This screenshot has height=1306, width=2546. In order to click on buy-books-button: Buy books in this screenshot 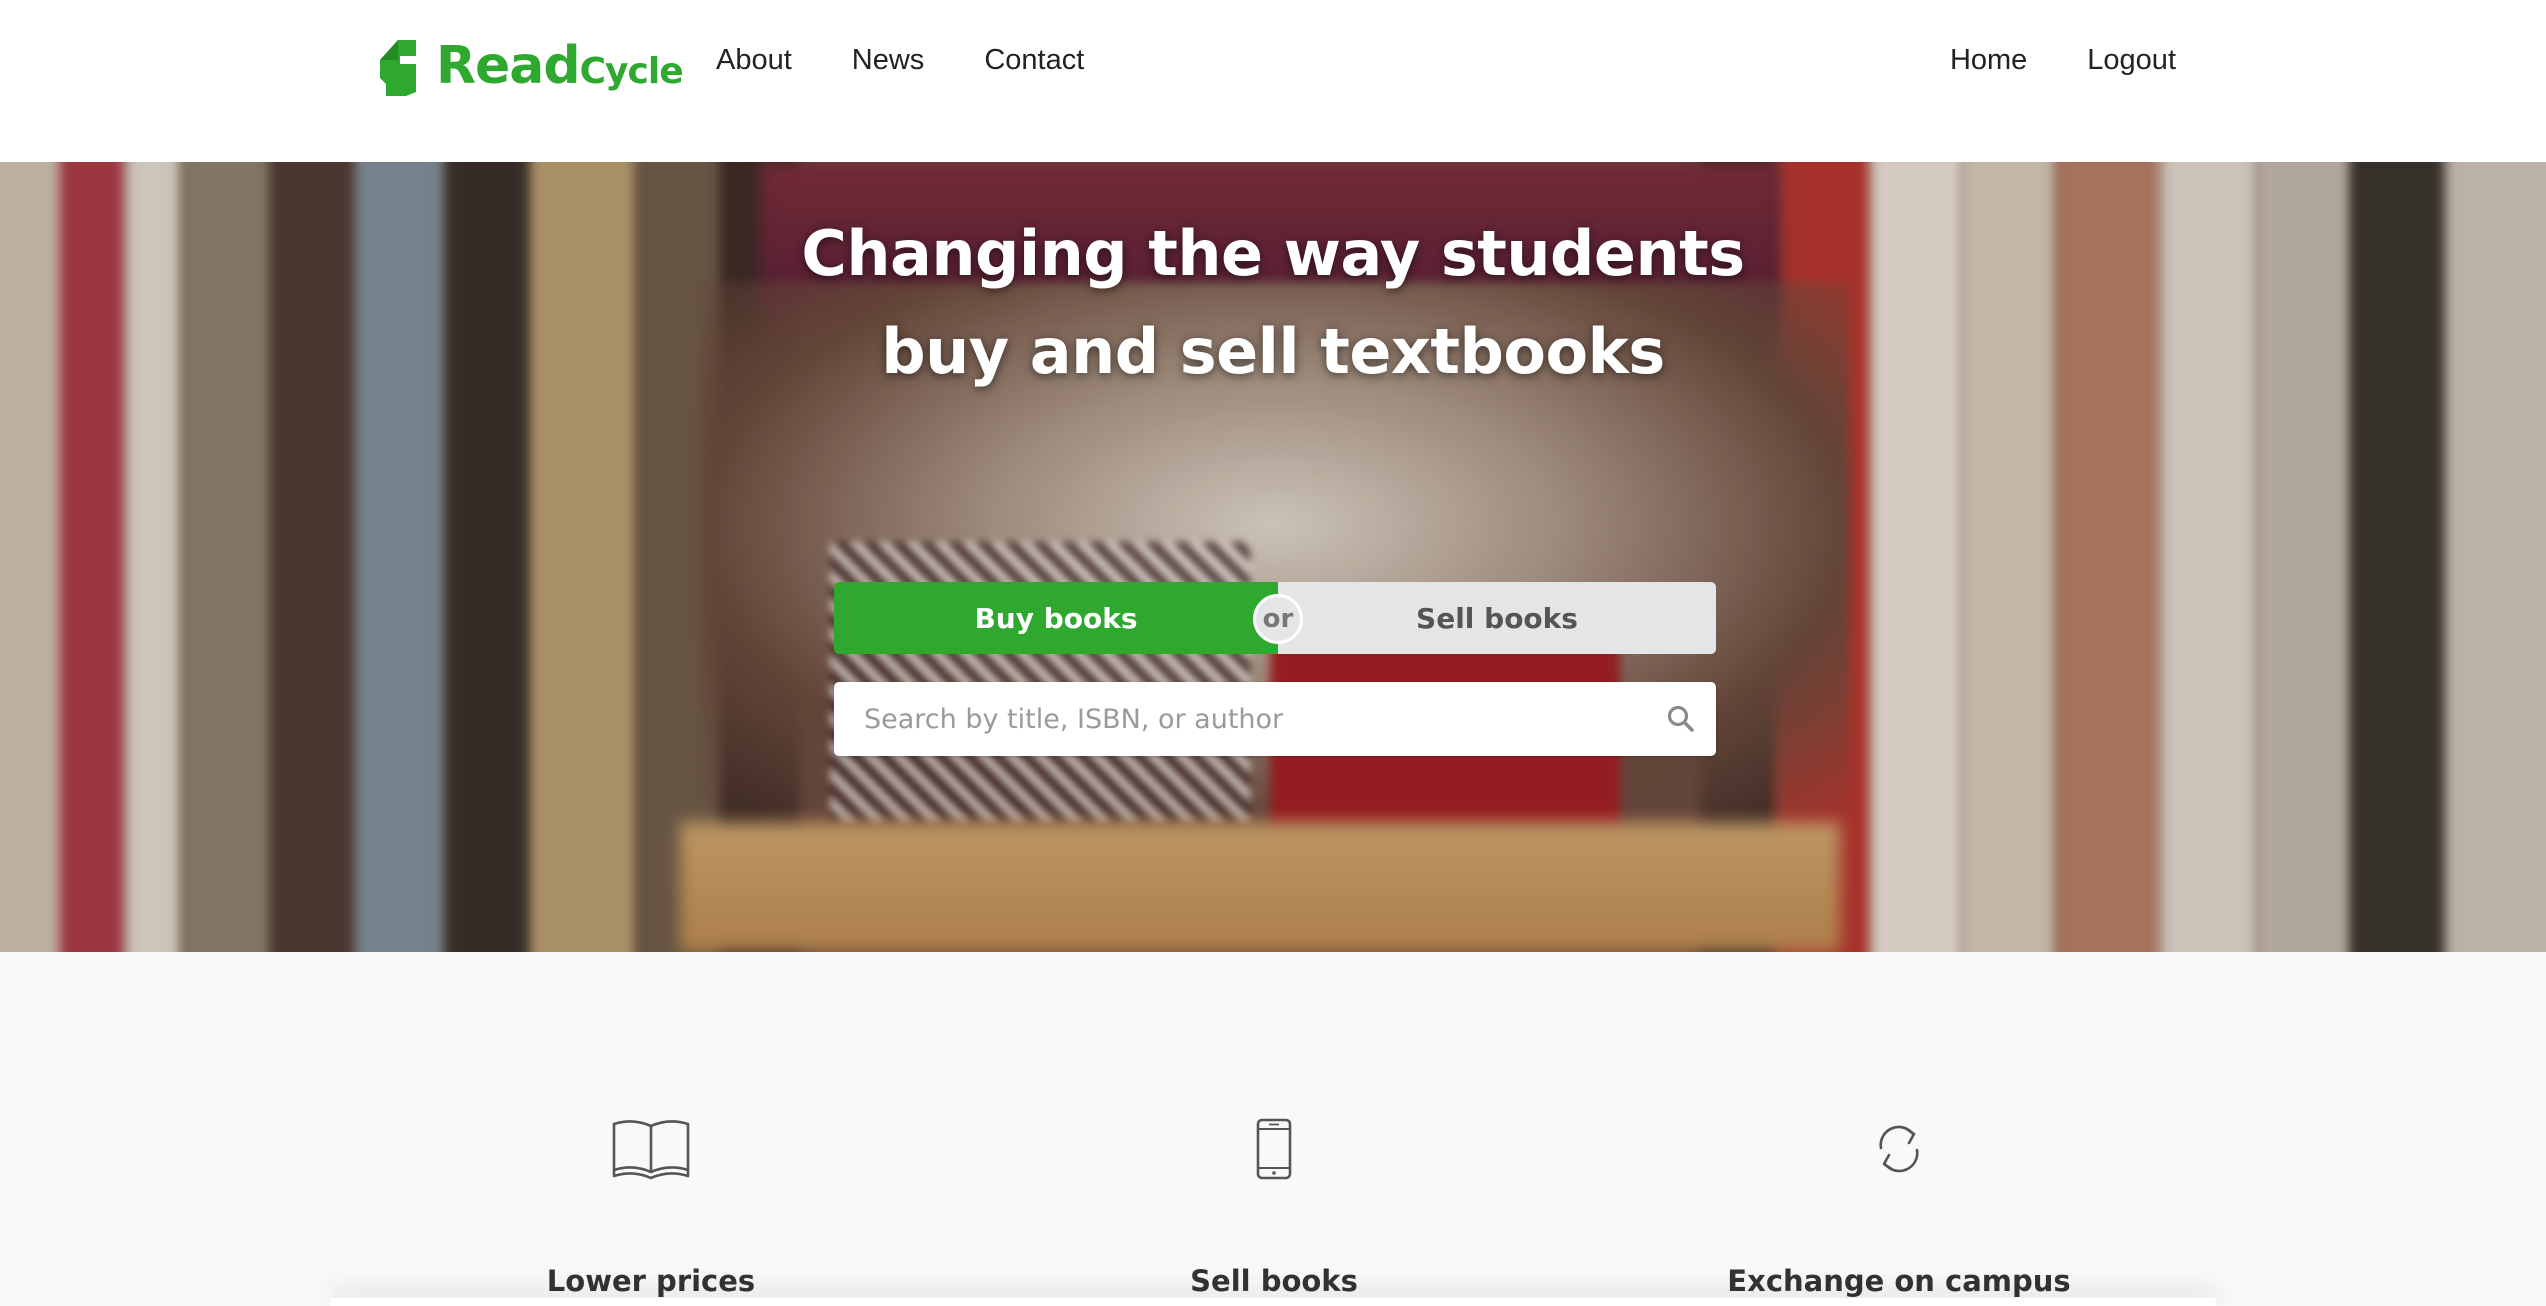, I will do `click(1056, 618)`.